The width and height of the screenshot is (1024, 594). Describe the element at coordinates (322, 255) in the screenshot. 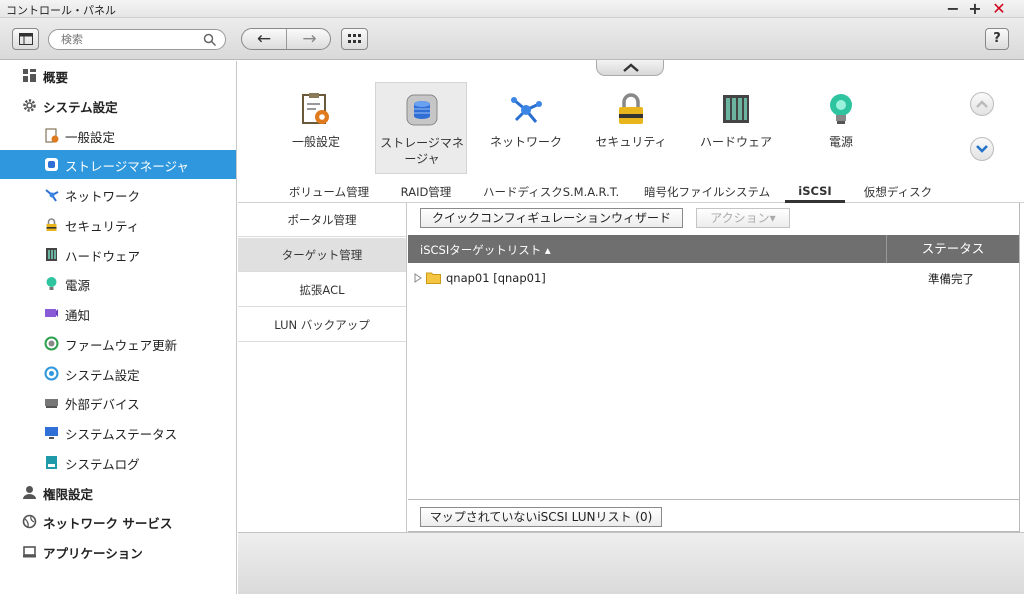

I see `menu-target: ターゲット管理` at that location.